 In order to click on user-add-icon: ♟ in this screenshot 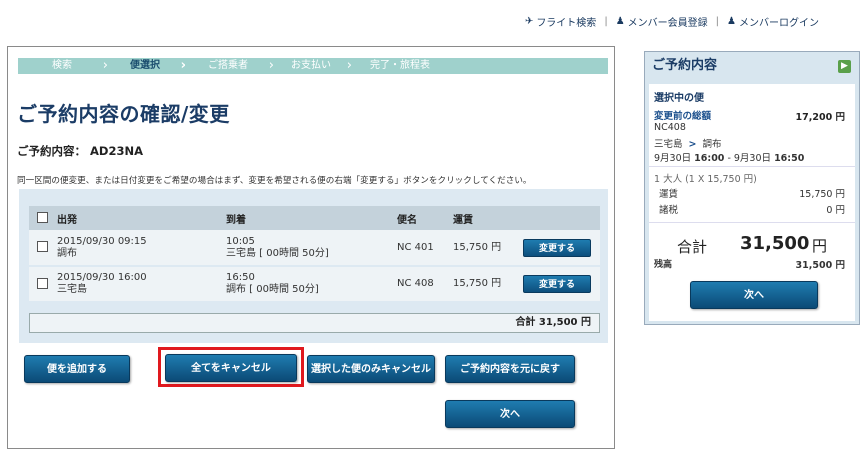, I will do `click(620, 21)`.